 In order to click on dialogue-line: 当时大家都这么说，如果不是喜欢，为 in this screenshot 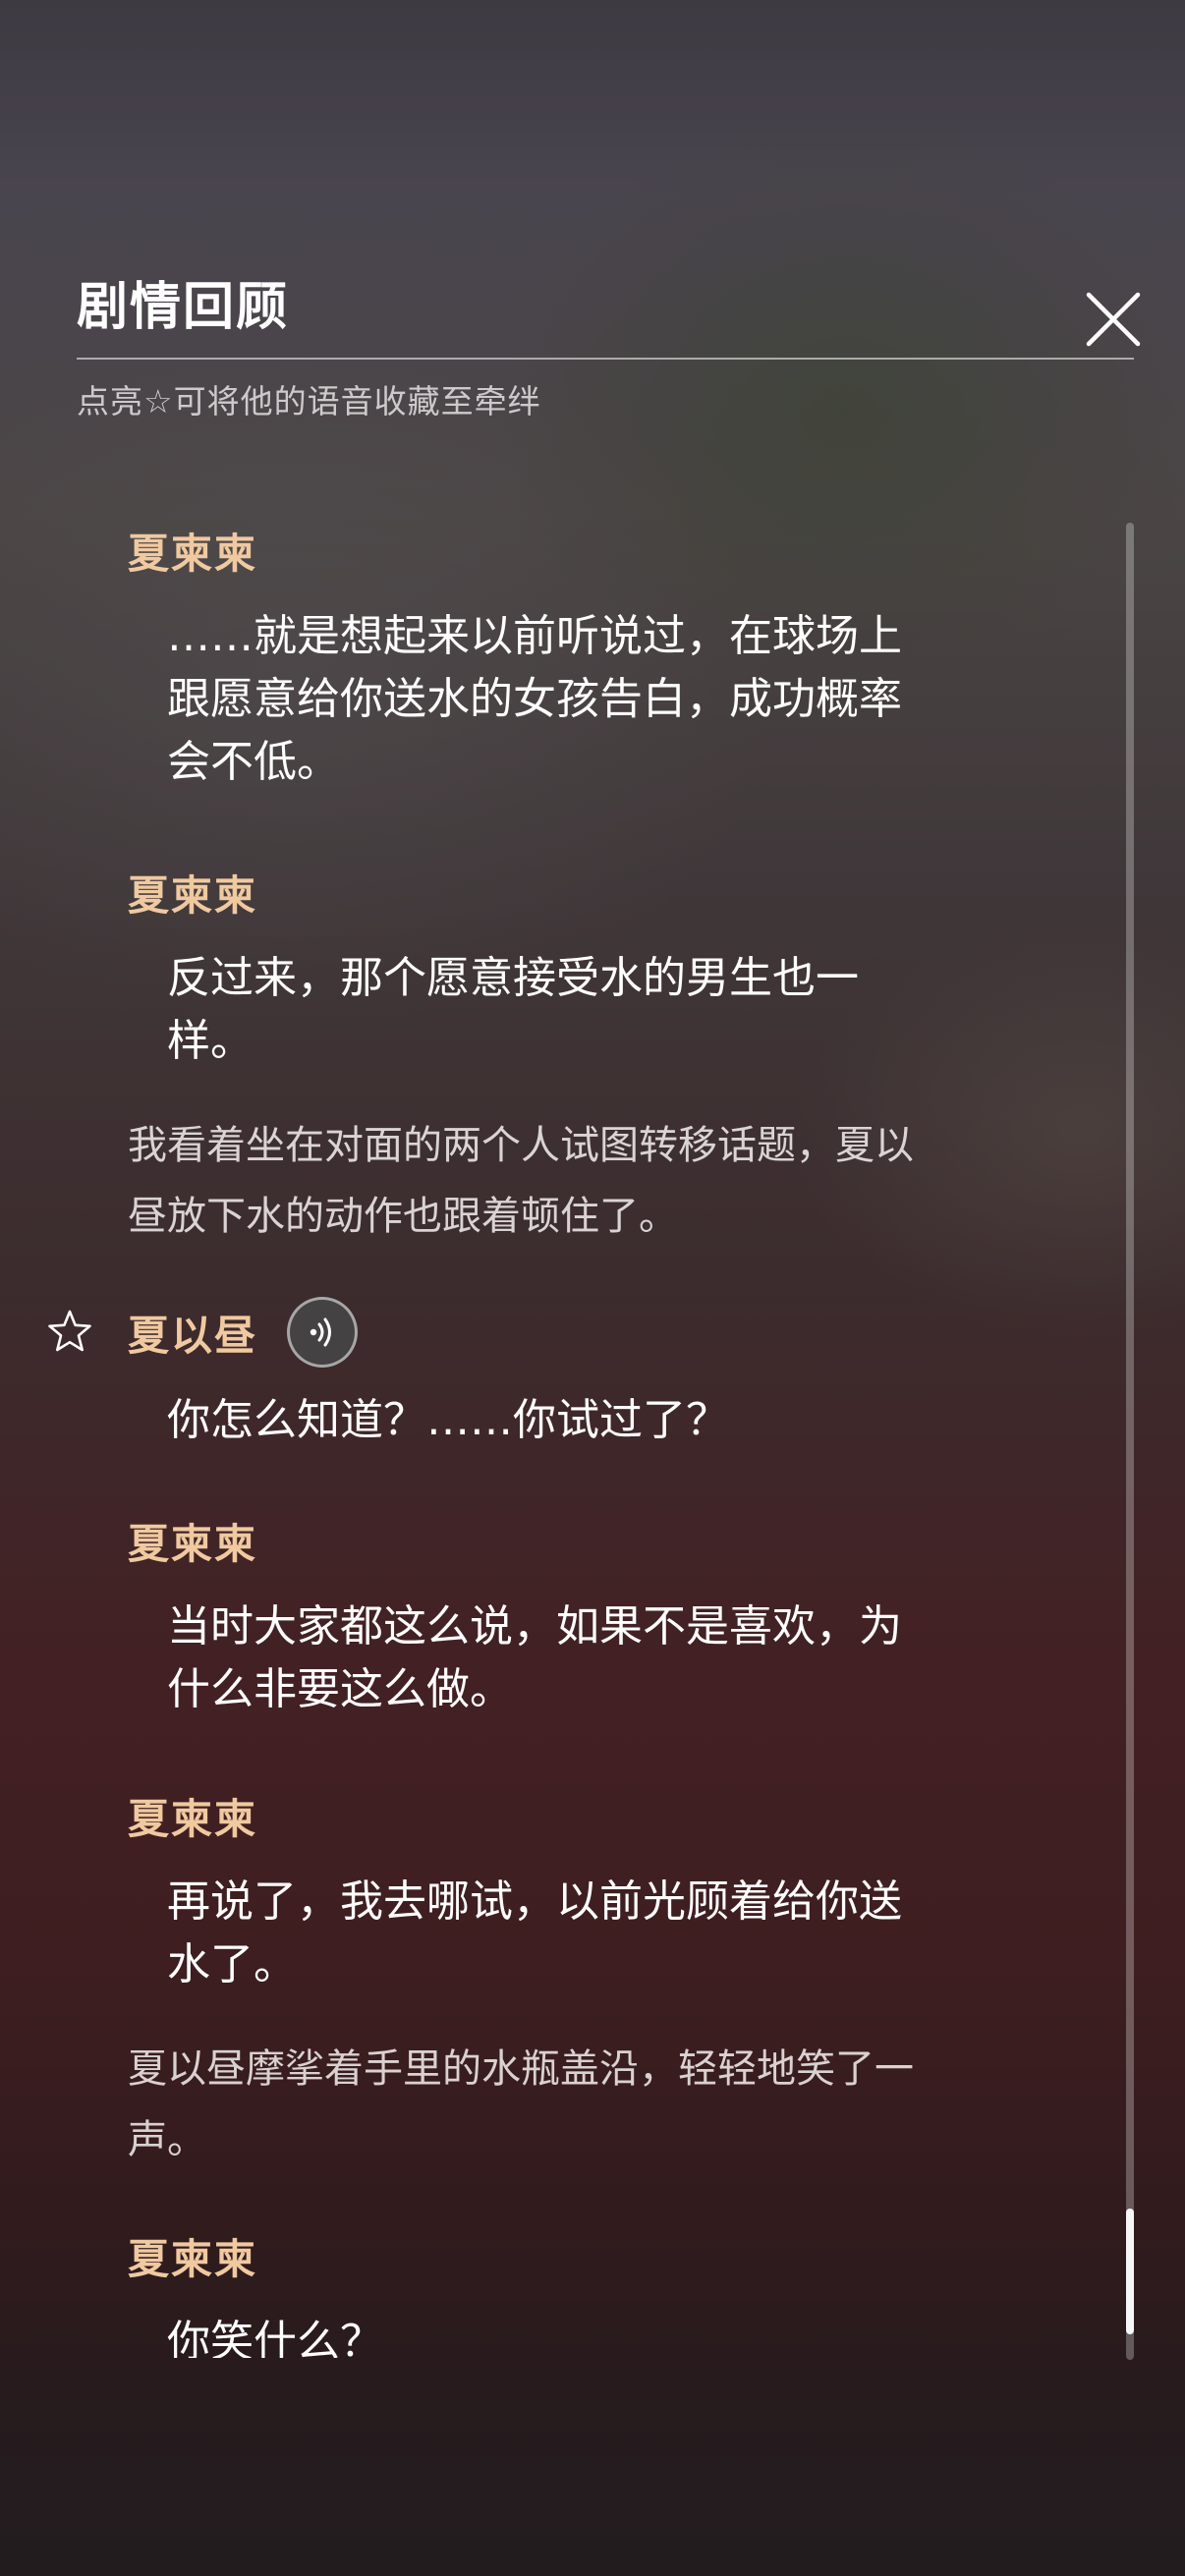, I will do `click(534, 1626)`.